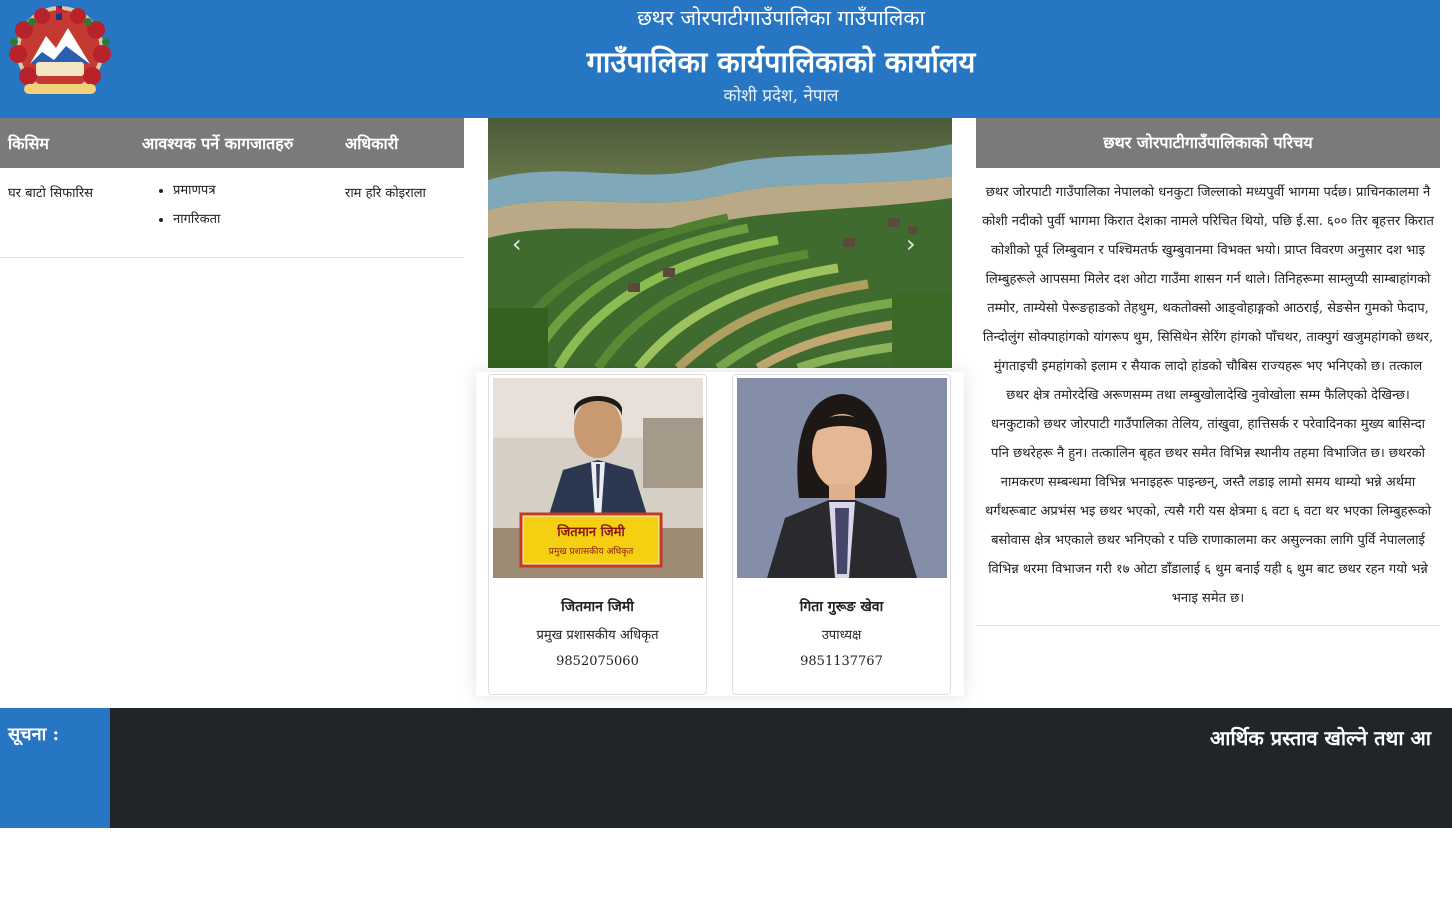 The height and width of the screenshot is (900, 1452). I want to click on officer-cell: राम हरि कोइराला, so click(385, 193).